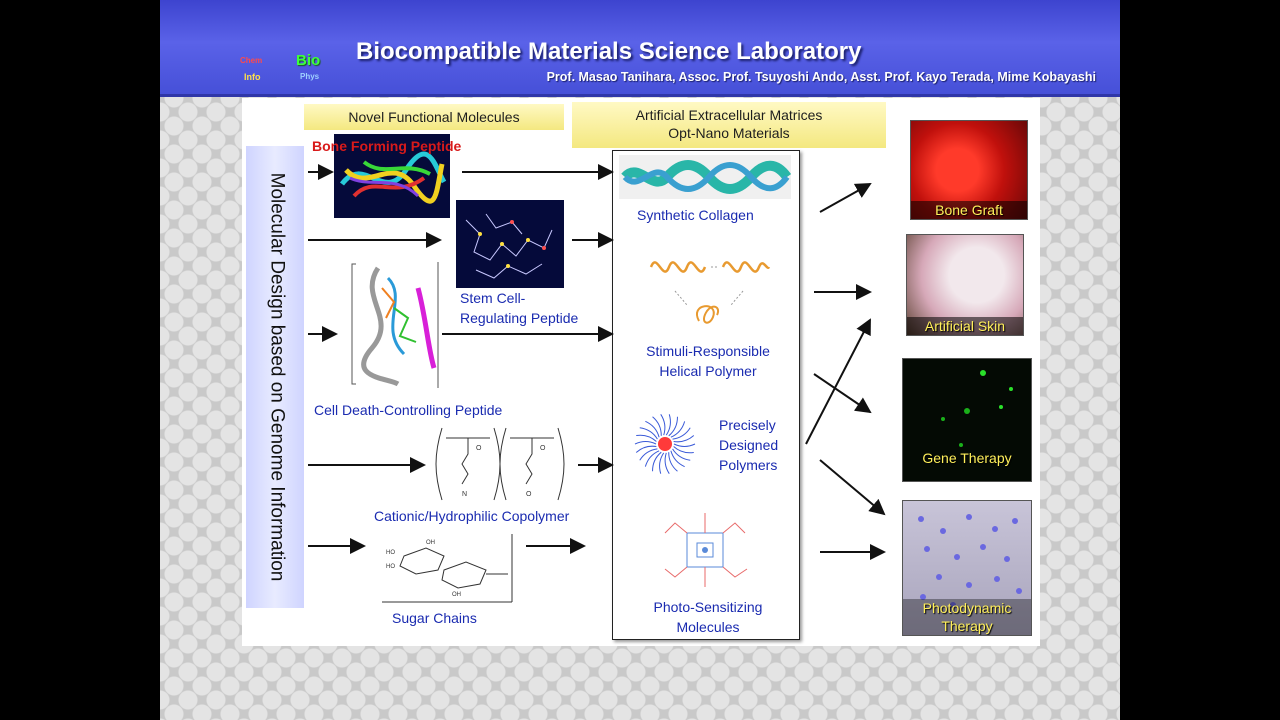  I want to click on arrow-ecm-to-gene-a, so click(842, 393).